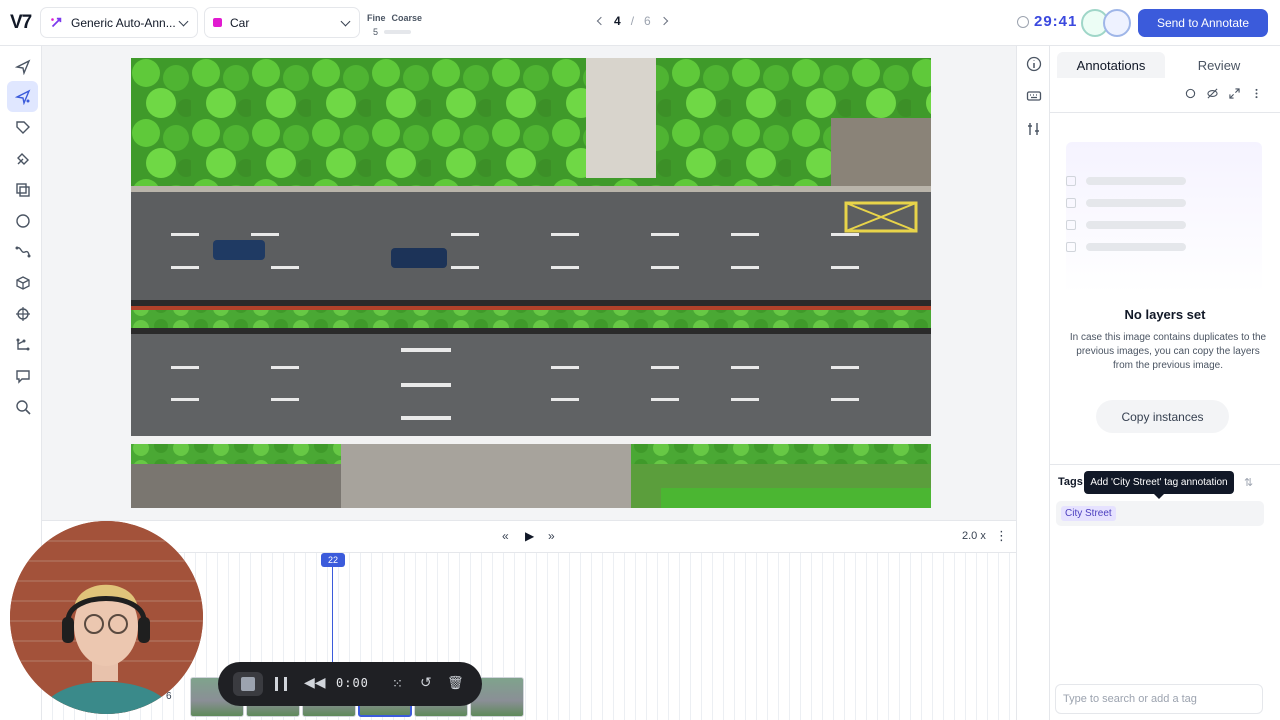  What do you see at coordinates (1165, 112) in the screenshot?
I see `panel-divider` at bounding box center [1165, 112].